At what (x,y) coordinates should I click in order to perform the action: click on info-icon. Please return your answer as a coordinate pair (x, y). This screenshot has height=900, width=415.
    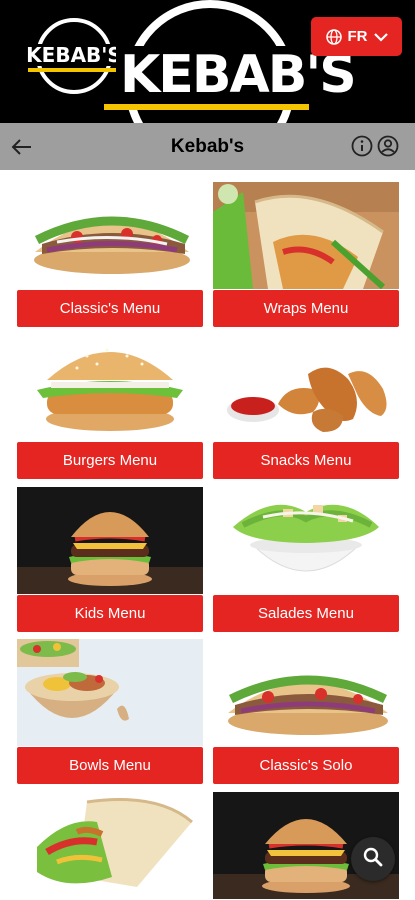
    Looking at the image, I should click on (362, 146).